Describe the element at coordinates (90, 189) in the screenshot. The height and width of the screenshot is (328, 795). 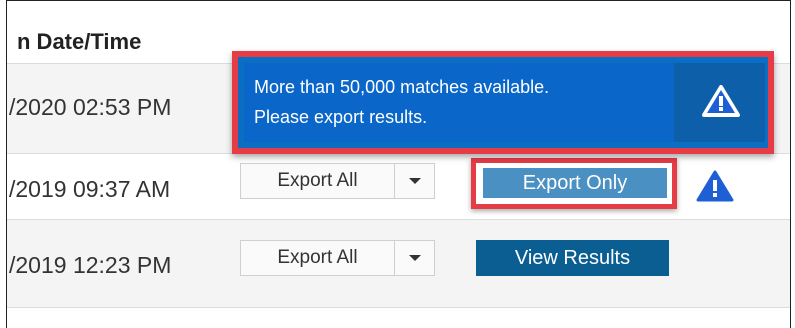
I see `date-time-cell: /2019 09:37 AM` at that location.